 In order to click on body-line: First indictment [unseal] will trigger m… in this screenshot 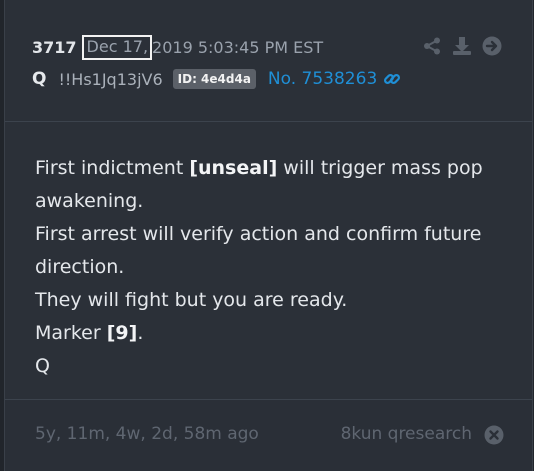, I will do `click(270, 185)`.